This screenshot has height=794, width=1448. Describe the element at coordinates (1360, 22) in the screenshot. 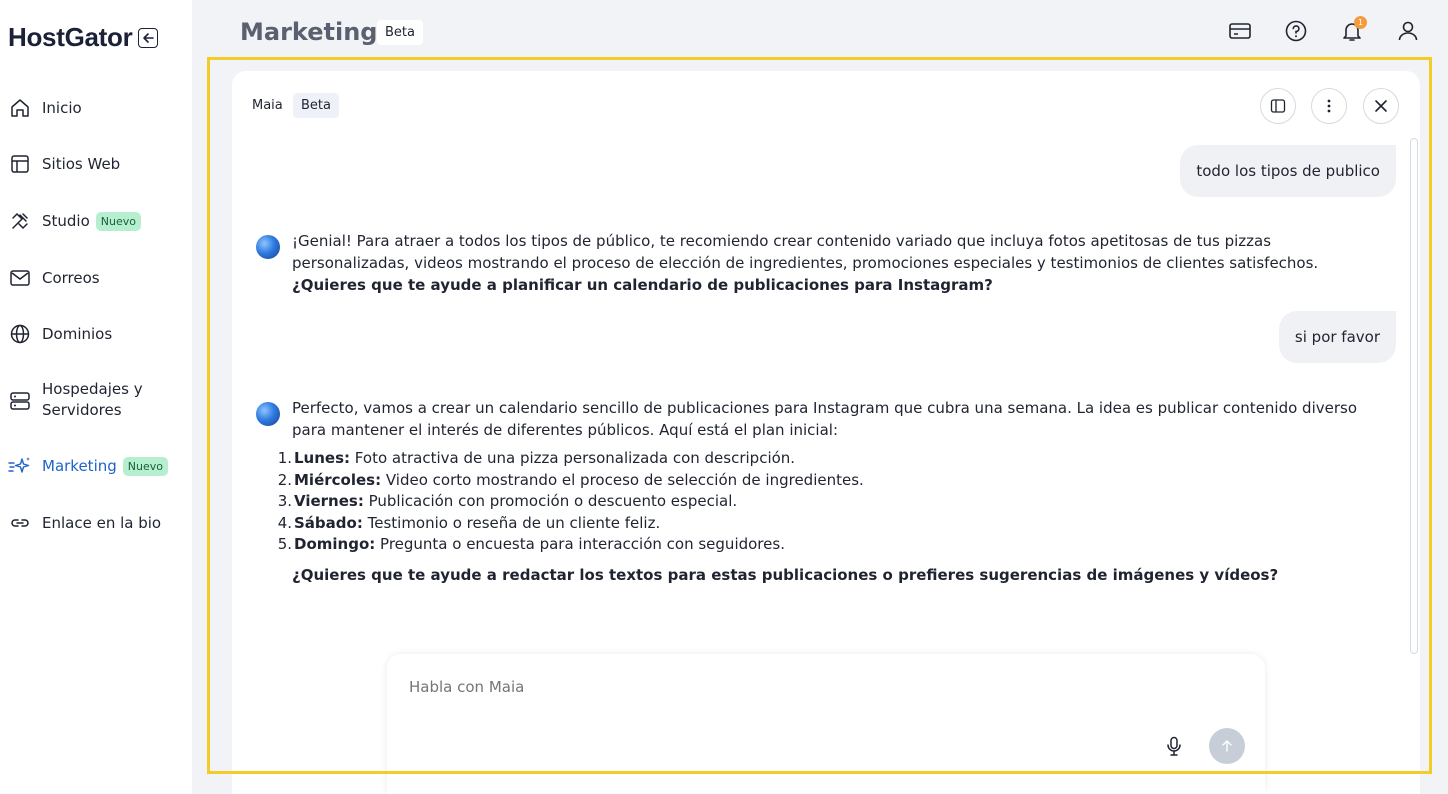

I see `notification-count: 1` at that location.